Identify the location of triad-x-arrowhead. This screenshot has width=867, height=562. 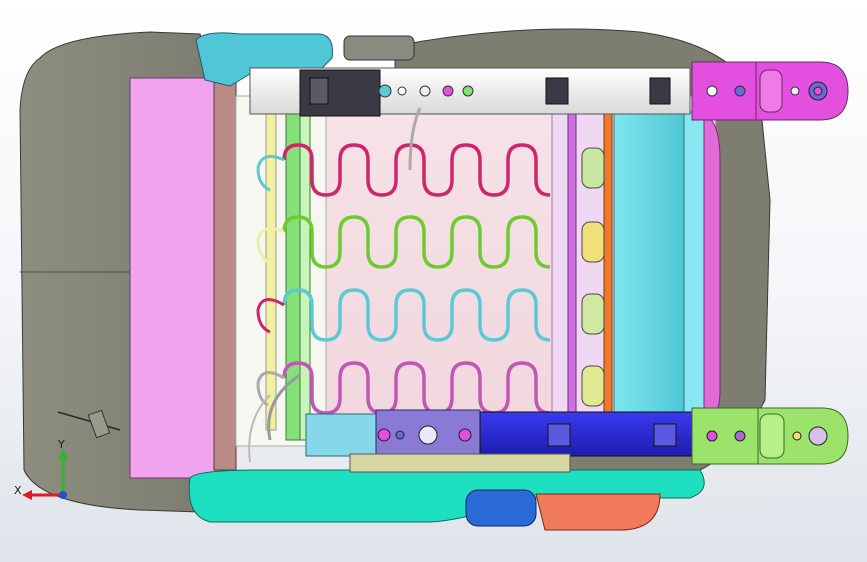
(27, 495).